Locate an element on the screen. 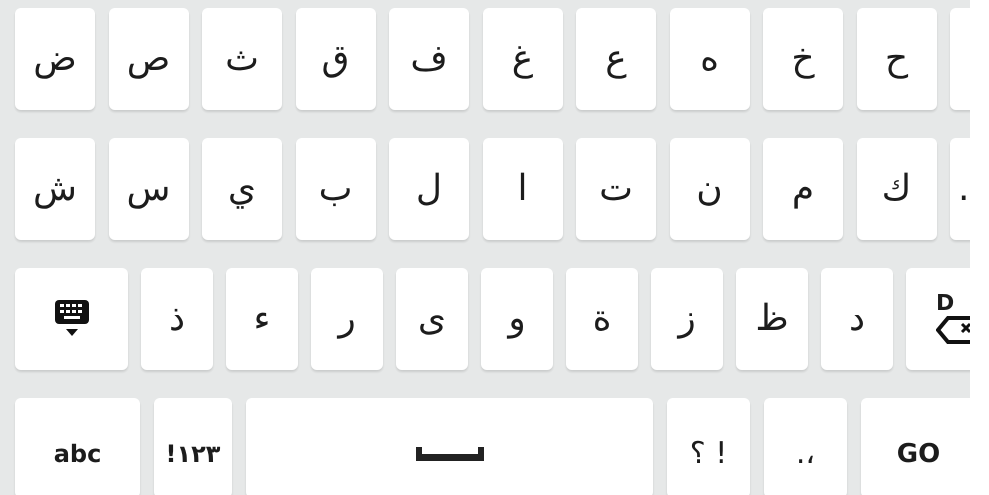 Image resolution: width=989 pixels, height=495 pixels. hide-keyboard-icon is located at coordinates (71, 319).